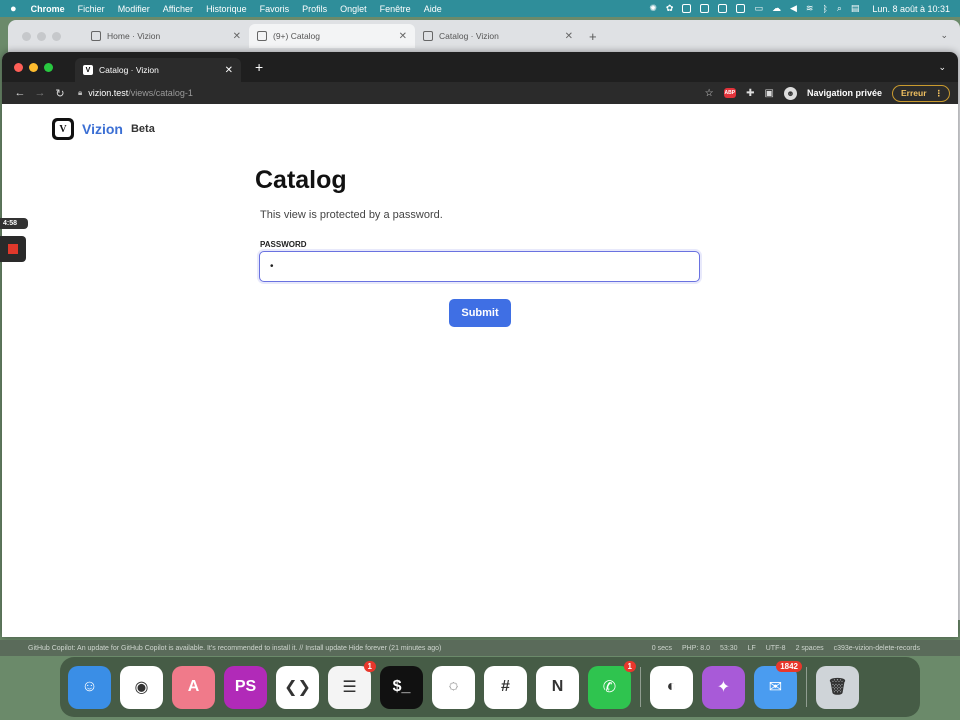 This screenshot has width=960, height=720. I want to click on alfred-icon: ◐, so click(671, 687).